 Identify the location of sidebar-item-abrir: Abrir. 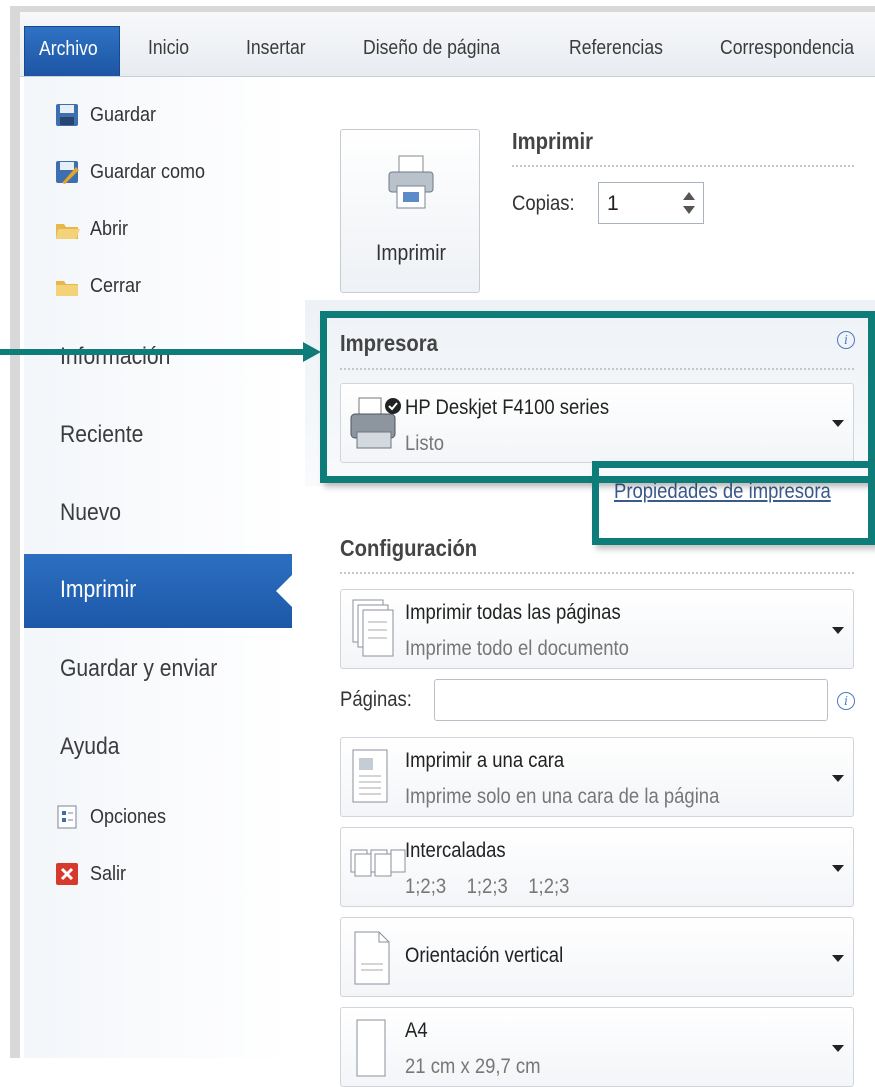
(93, 229).